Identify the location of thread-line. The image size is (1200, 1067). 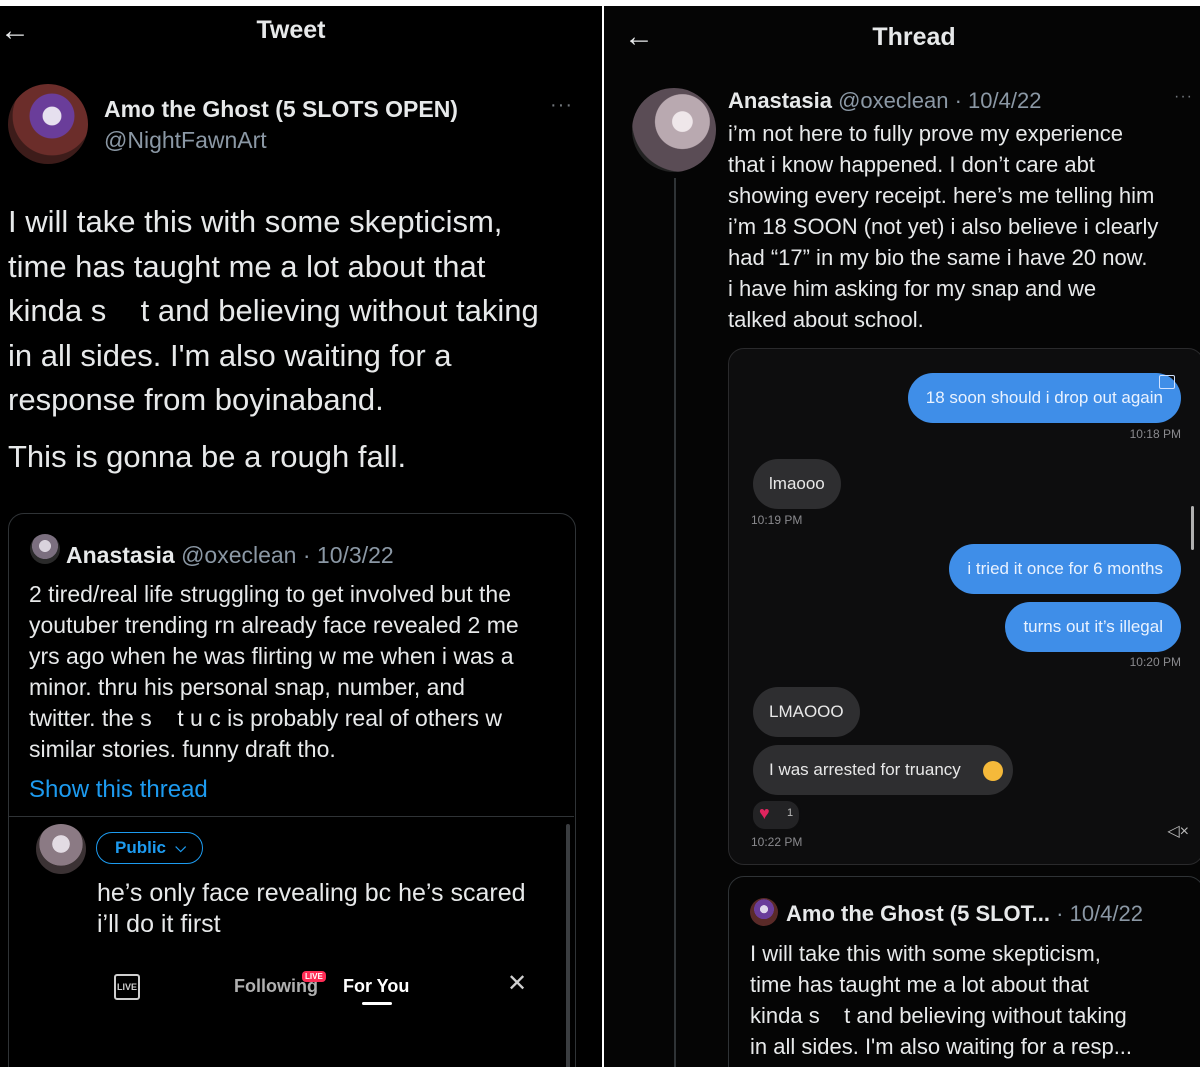
(675, 622).